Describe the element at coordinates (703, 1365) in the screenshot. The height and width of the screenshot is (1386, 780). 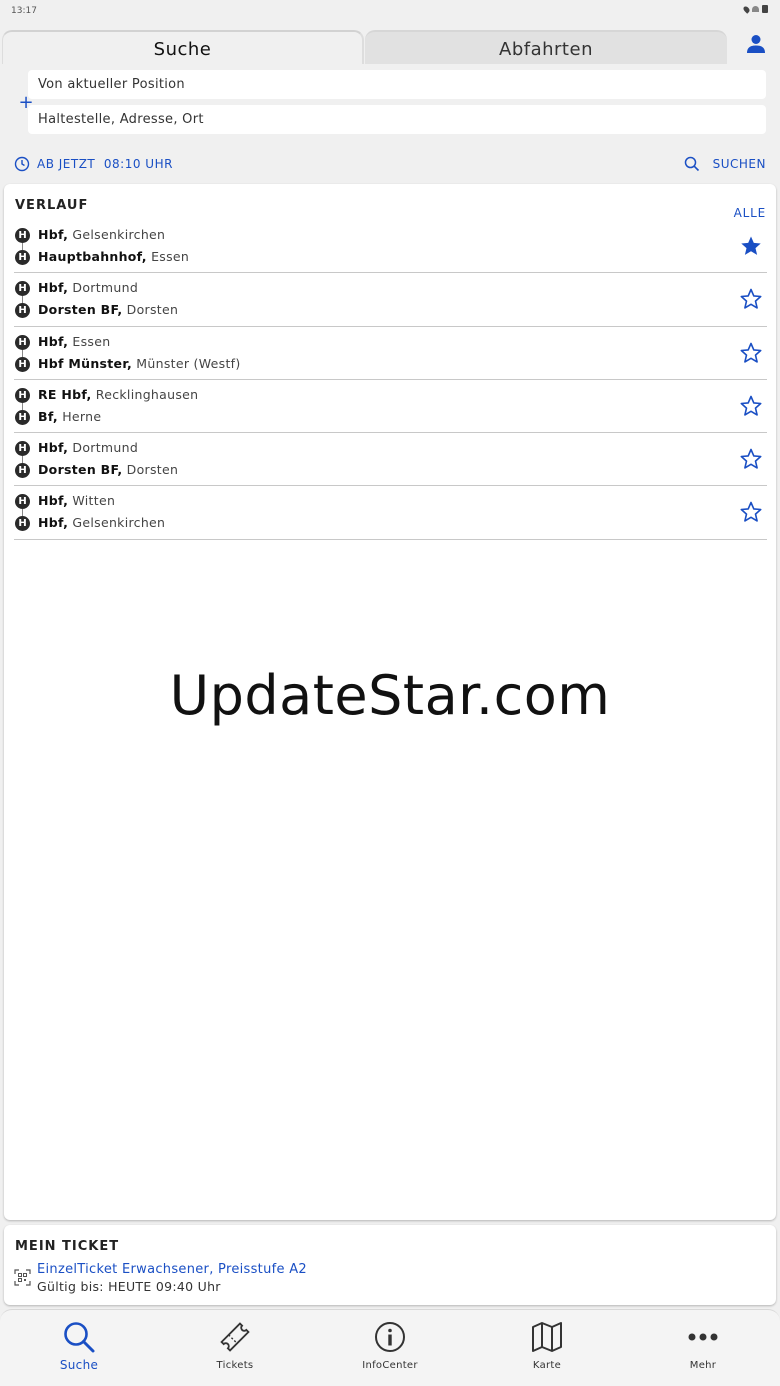
I see `nav-label-mehr: Mehr` at that location.